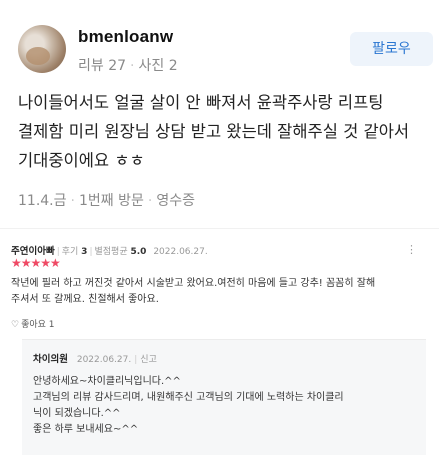  I want to click on reply-line: 고객님의 리뷰 감사드리며, 내원해주신 고객님의 기대에 노력하는 차이클리, so click(188, 397).